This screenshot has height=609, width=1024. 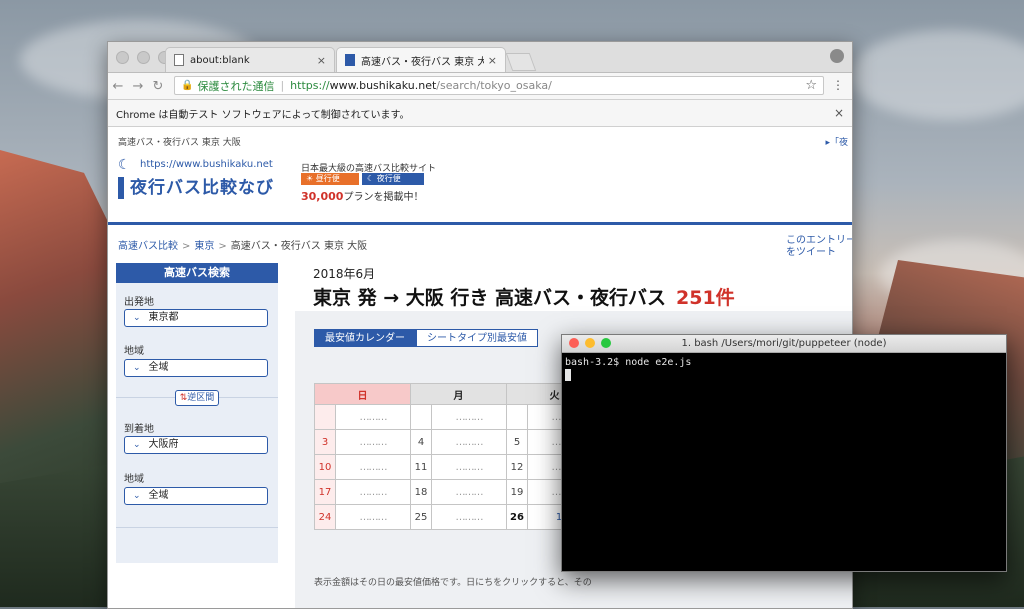 I want to click on breadcrumb-tokyo: 東京, so click(x=204, y=246).